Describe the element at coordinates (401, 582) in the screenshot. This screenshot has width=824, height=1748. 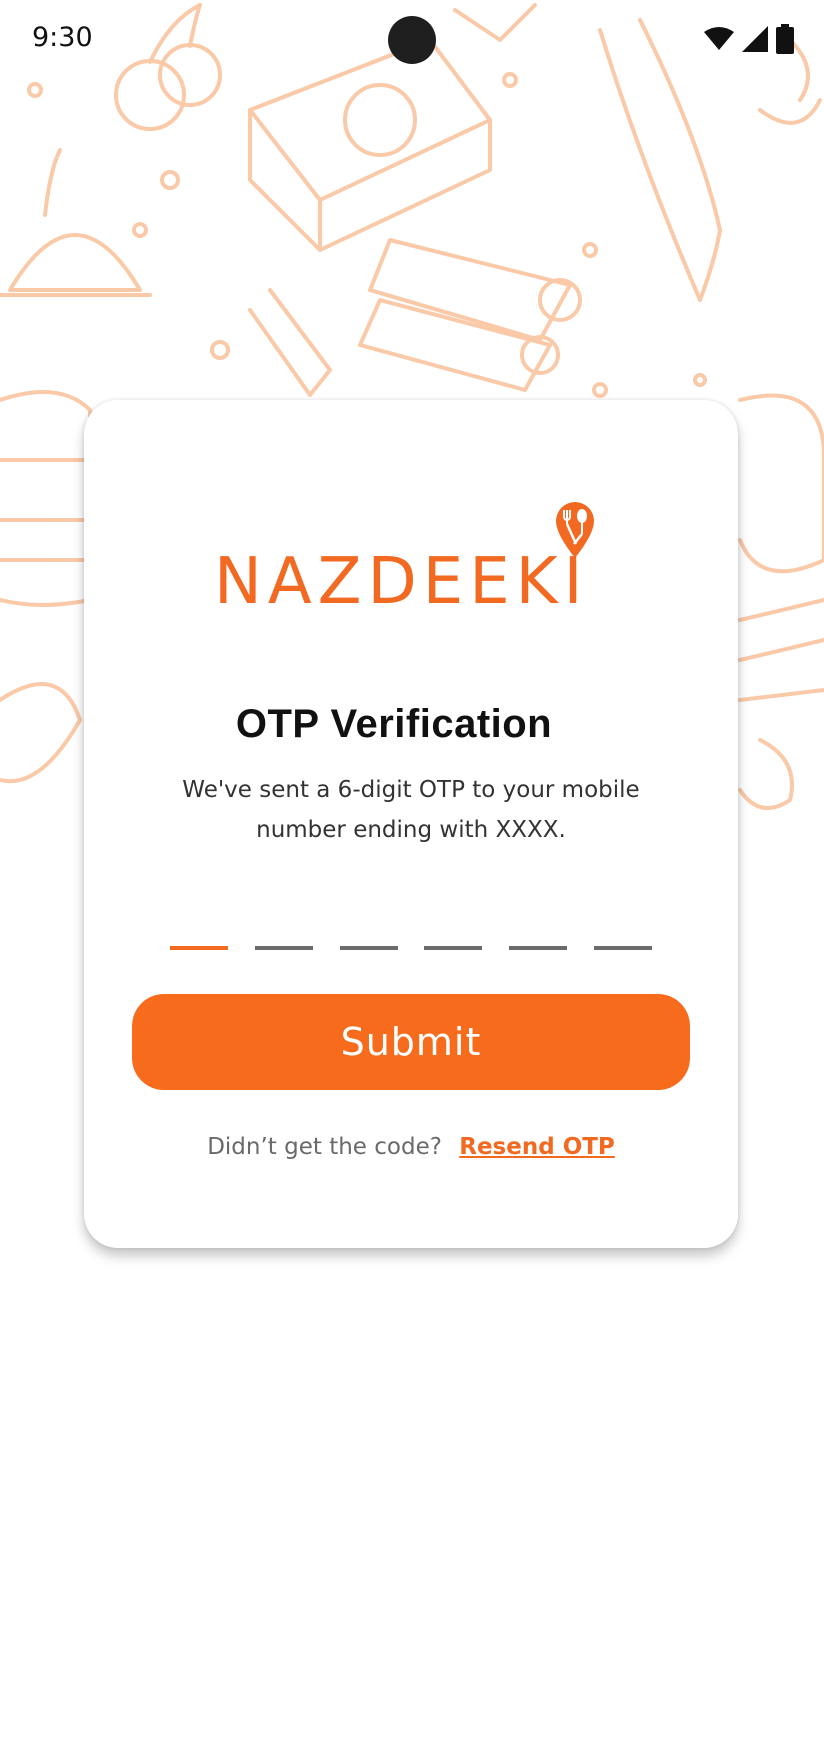
I see `brand-name: NAZDEEKI` at that location.